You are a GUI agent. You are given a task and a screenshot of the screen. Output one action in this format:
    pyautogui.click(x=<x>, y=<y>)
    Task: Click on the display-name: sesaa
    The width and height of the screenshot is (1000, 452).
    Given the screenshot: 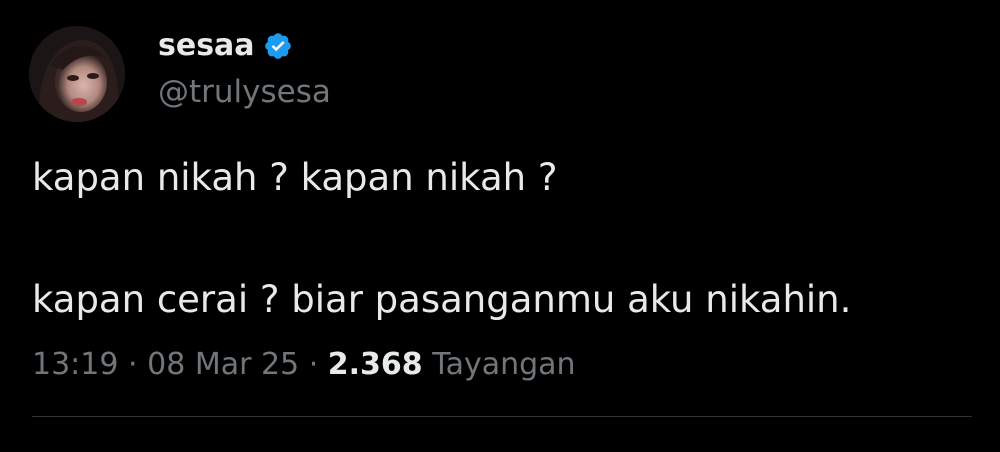 What is the action you would take?
    pyautogui.click(x=206, y=46)
    